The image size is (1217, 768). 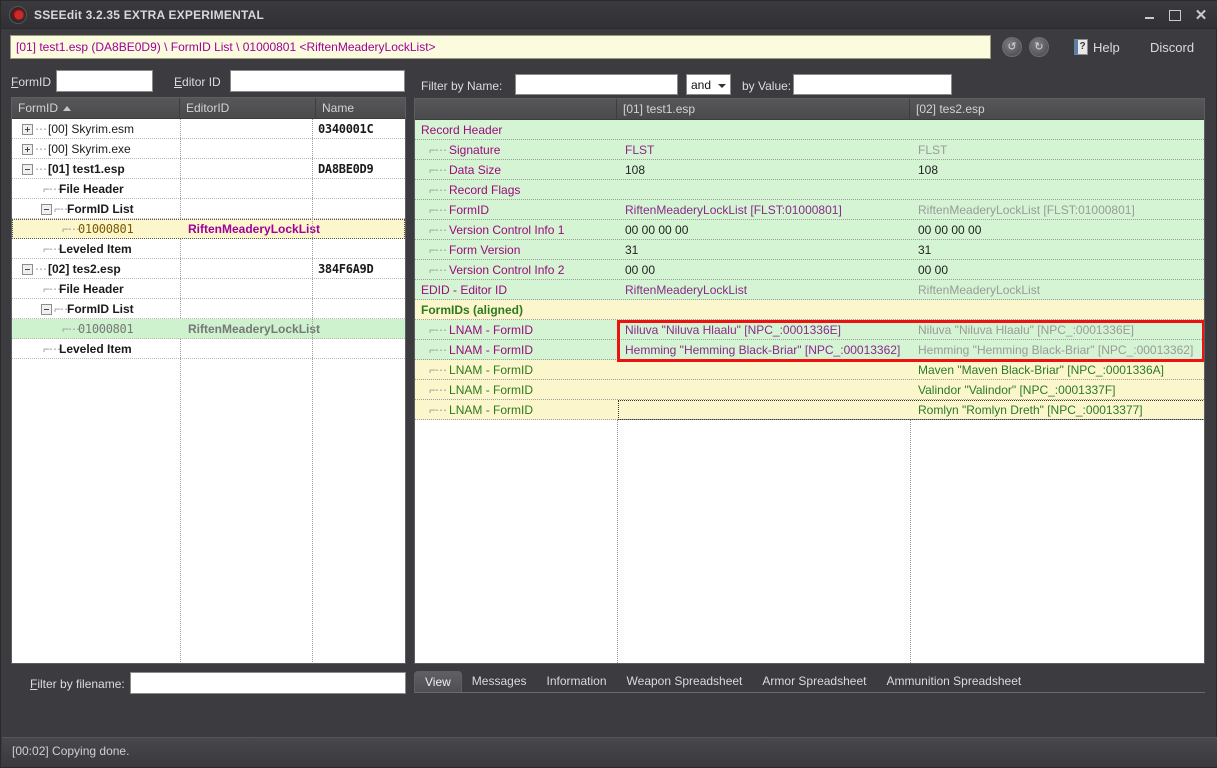 I want to click on tab-view: View, so click(x=438, y=682).